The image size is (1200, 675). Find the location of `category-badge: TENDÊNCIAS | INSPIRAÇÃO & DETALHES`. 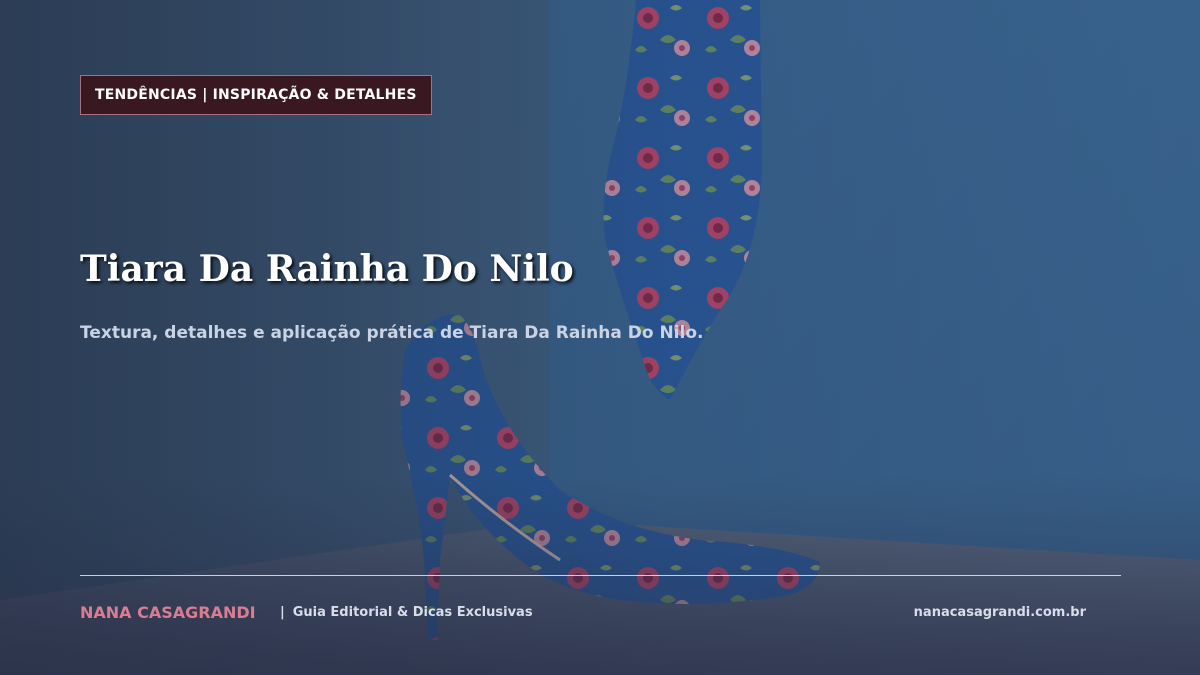

category-badge: TENDÊNCIAS | INSPIRAÇÃO & DETALHES is located at coordinates (256, 95).